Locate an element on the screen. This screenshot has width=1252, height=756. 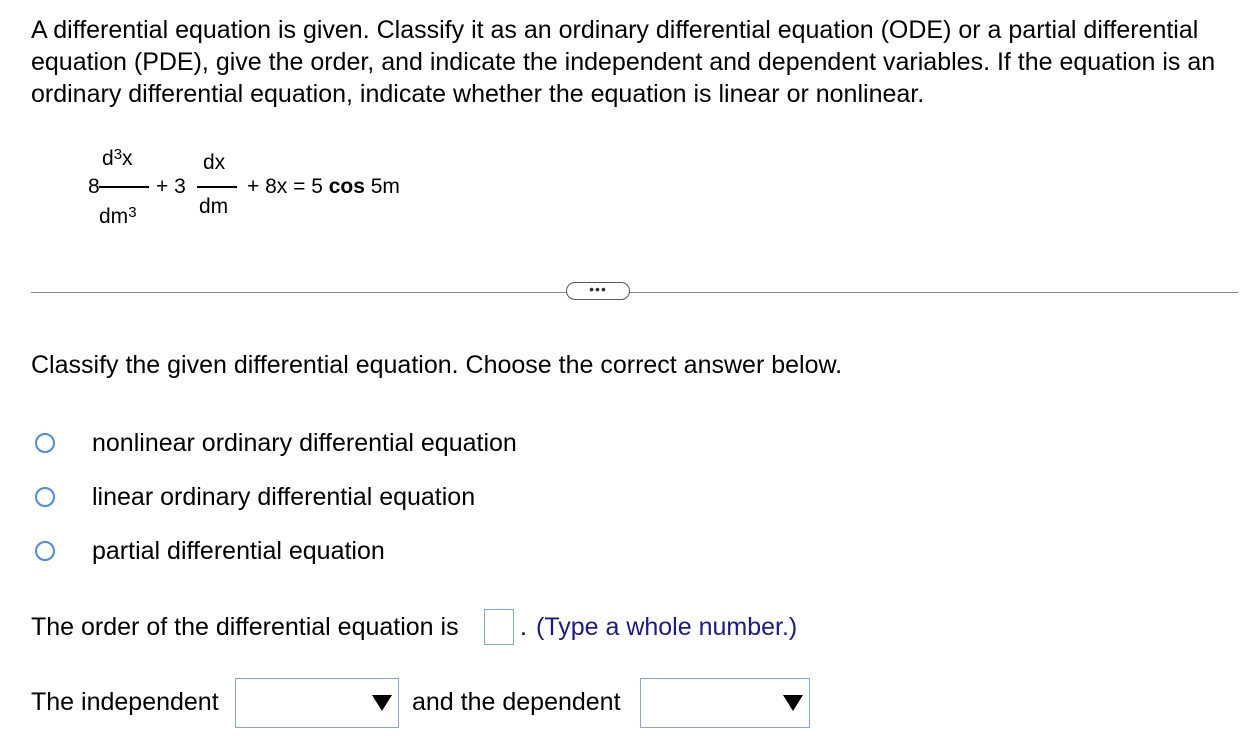
equation-denominator-1: dm3 is located at coordinates (118, 216).